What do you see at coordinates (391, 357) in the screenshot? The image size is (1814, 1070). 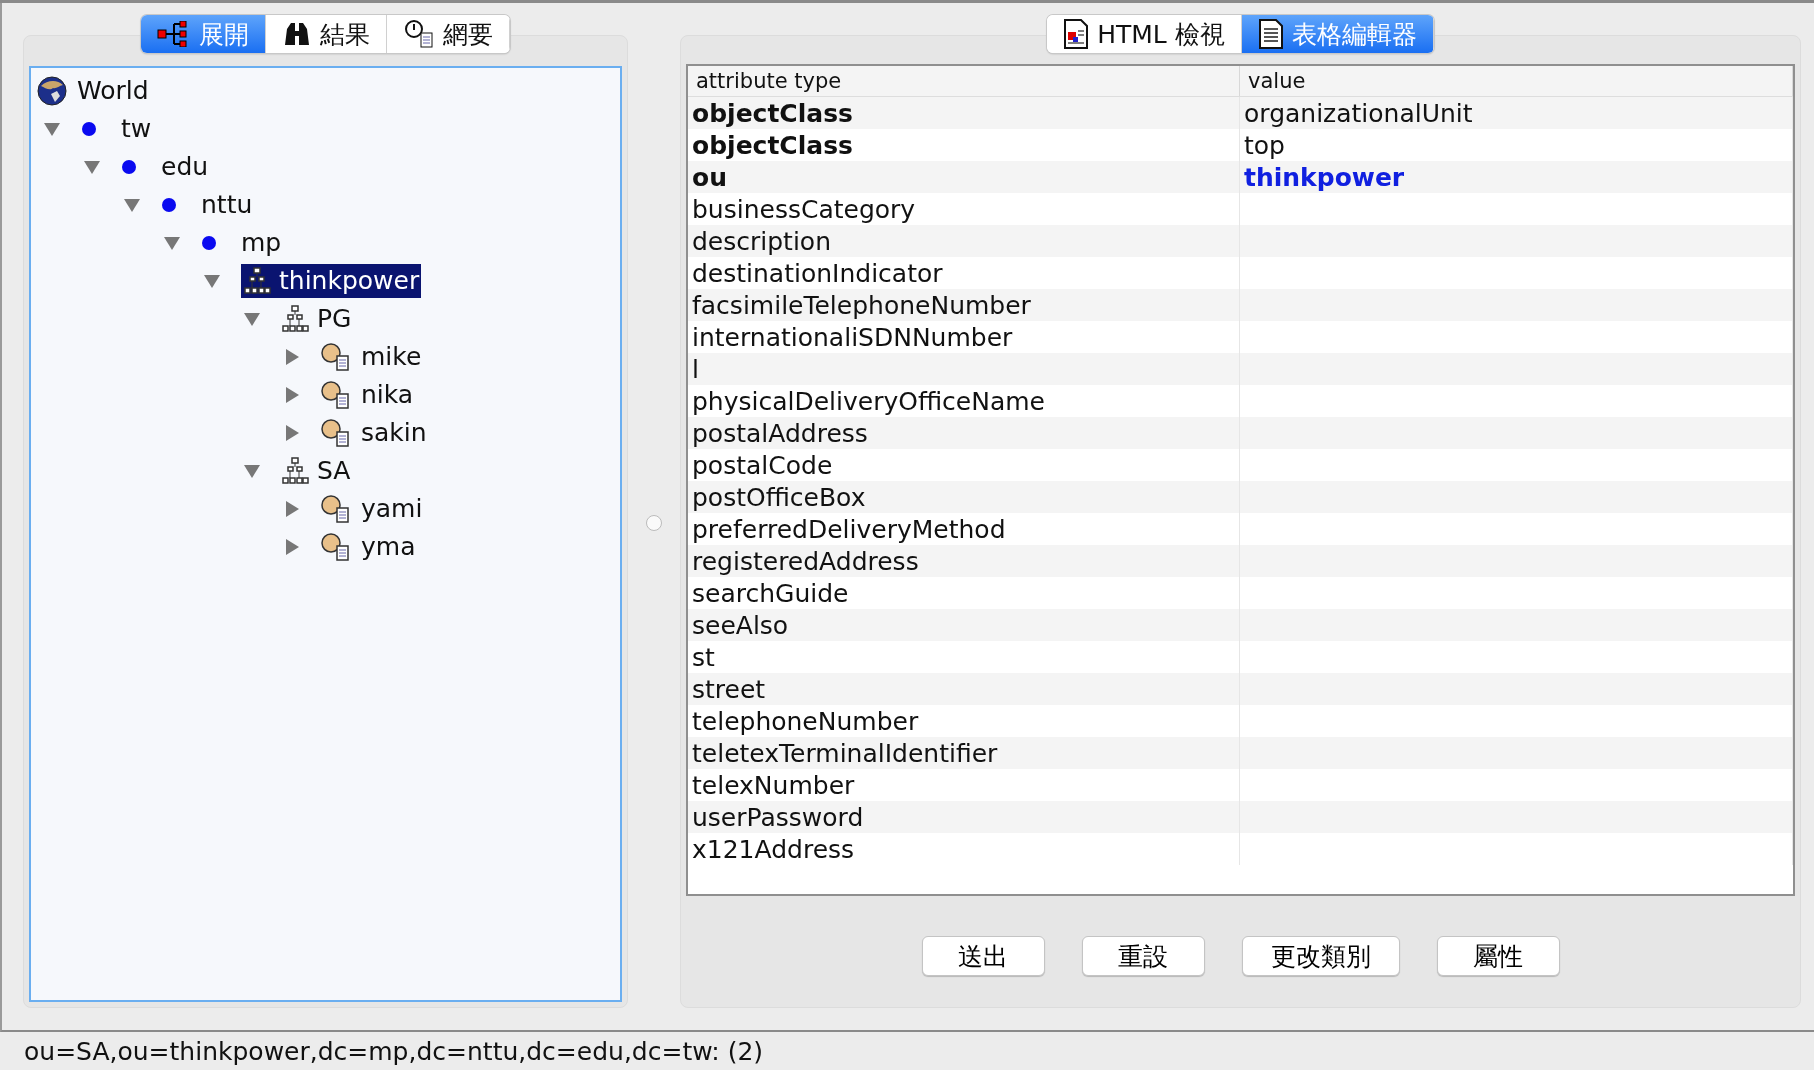 I see `tree-item: mike` at bounding box center [391, 357].